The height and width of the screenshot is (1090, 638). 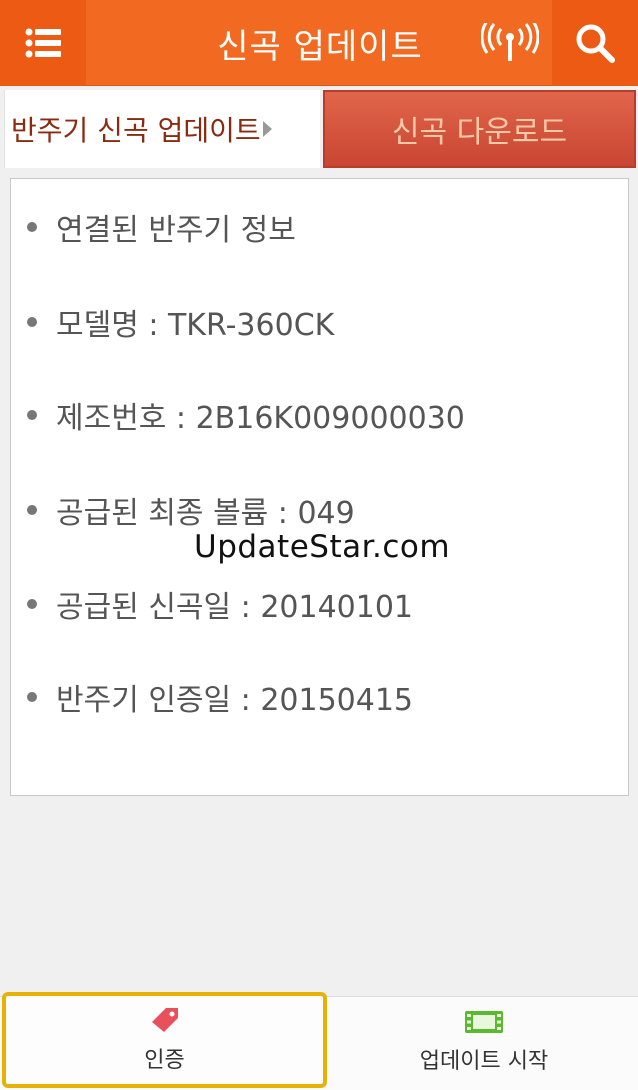 What do you see at coordinates (195, 325) in the screenshot?
I see `info-text: 모델명 : TKR-360CK` at bounding box center [195, 325].